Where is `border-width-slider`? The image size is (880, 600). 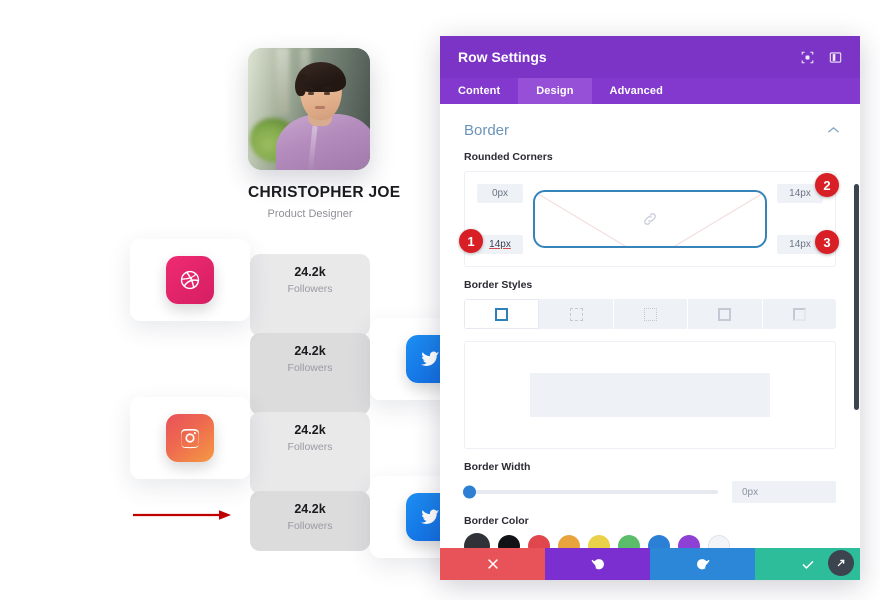 border-width-slider is located at coordinates (590, 492).